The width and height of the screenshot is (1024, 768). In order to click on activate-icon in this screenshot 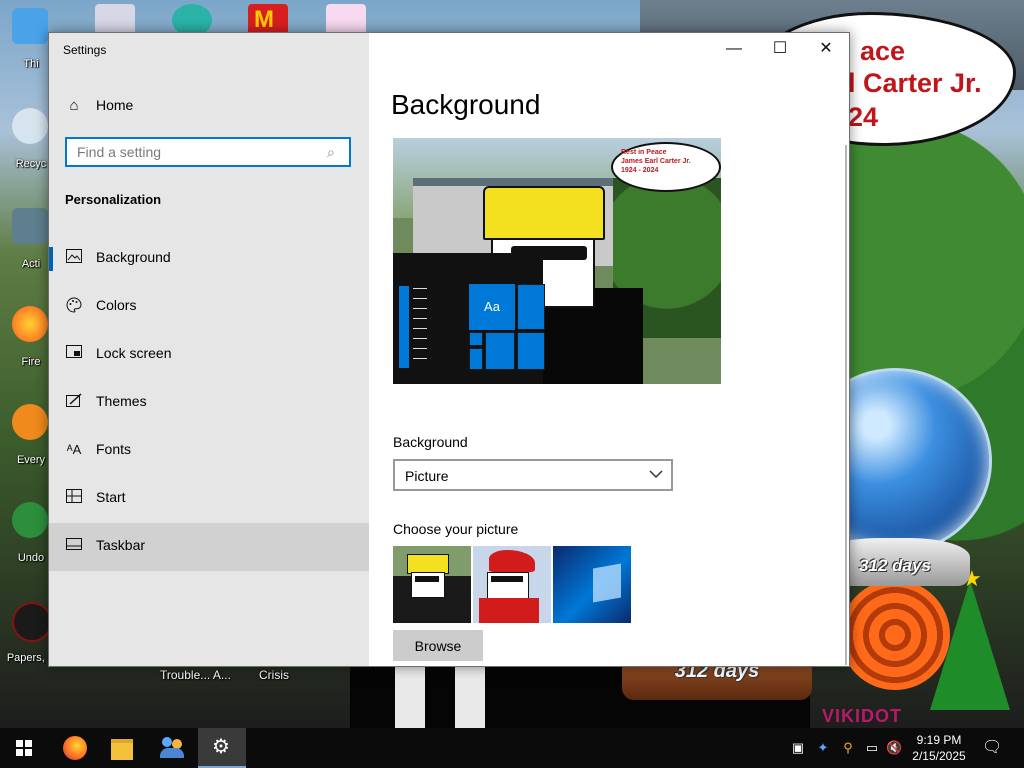, I will do `click(30, 226)`.